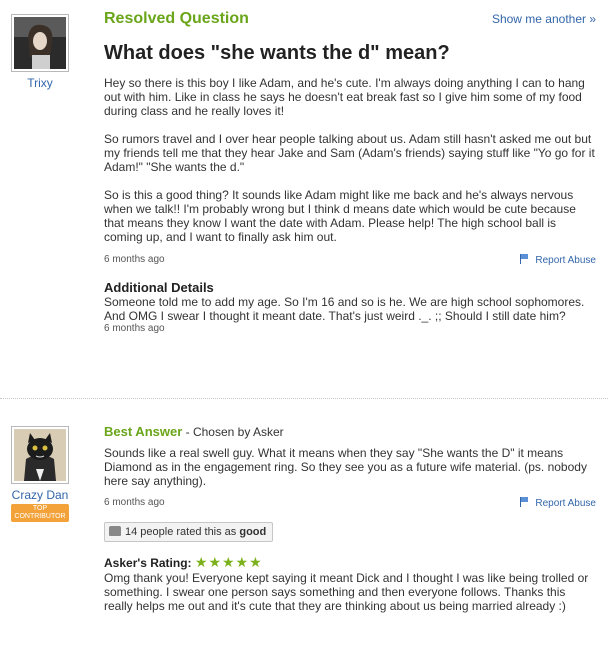 Image resolution: width=608 pixels, height=660 pixels. What do you see at coordinates (134, 328) in the screenshot?
I see `additional-time: 6 months ago` at bounding box center [134, 328].